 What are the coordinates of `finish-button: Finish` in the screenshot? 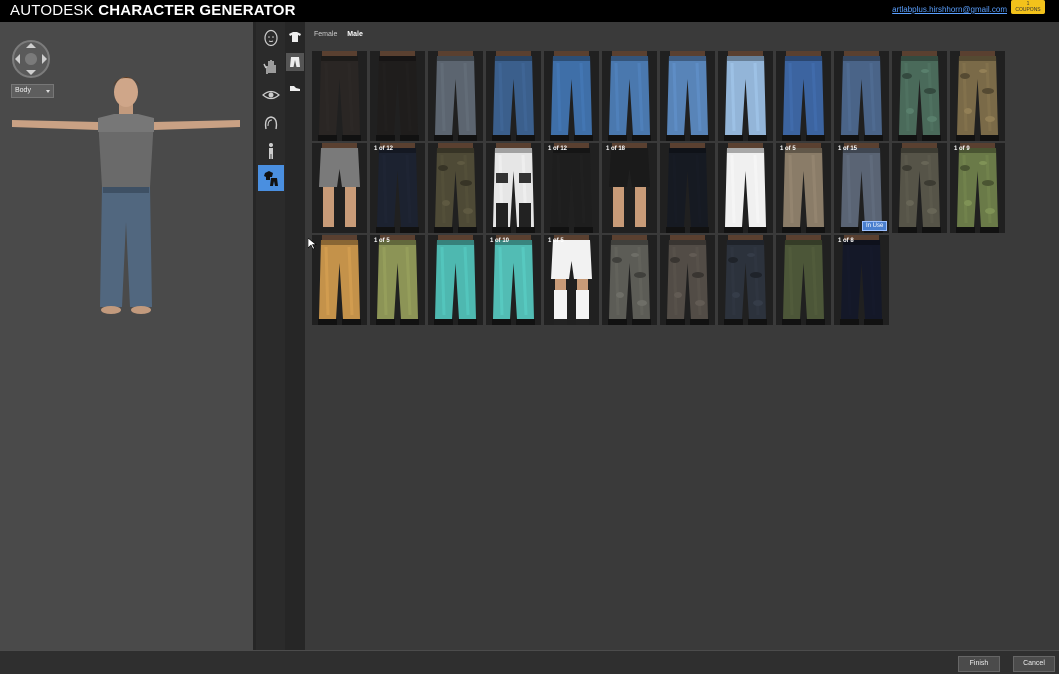 It's located at (979, 664).